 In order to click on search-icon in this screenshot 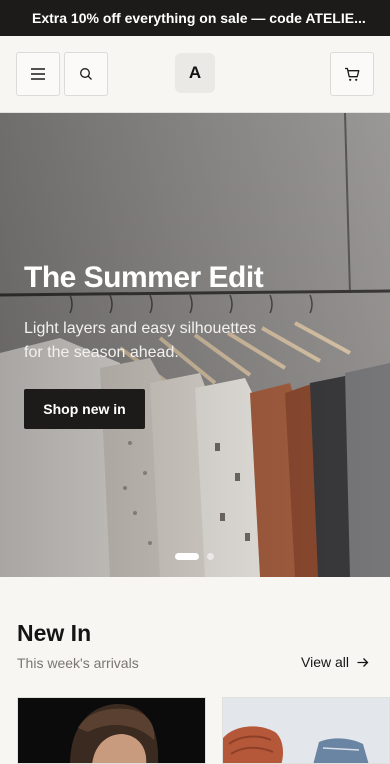, I will do `click(86, 74)`.